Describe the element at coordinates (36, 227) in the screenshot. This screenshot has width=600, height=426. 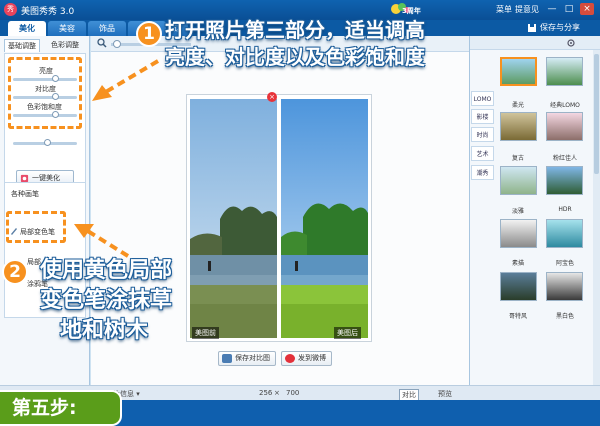
I see `pen-highlight-box` at that location.